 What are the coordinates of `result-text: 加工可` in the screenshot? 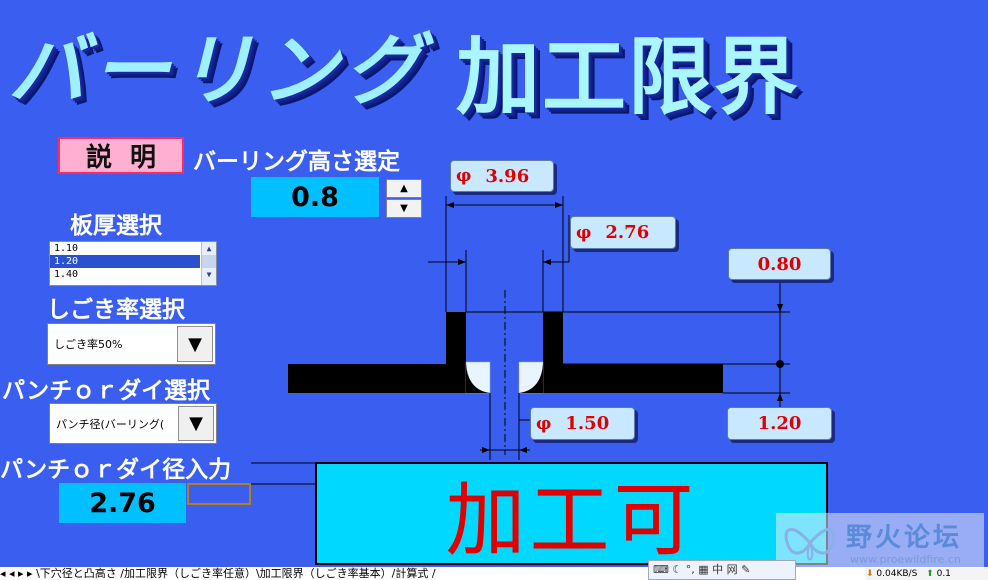 It's located at (571, 520).